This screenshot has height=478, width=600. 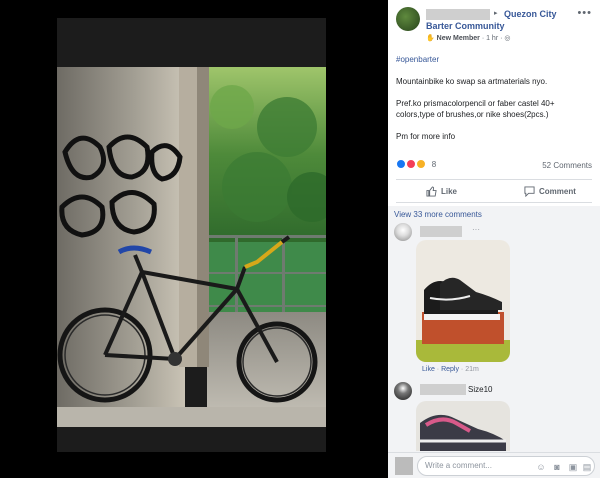 I want to click on group-name-line1: Quezon City, so click(x=530, y=14).